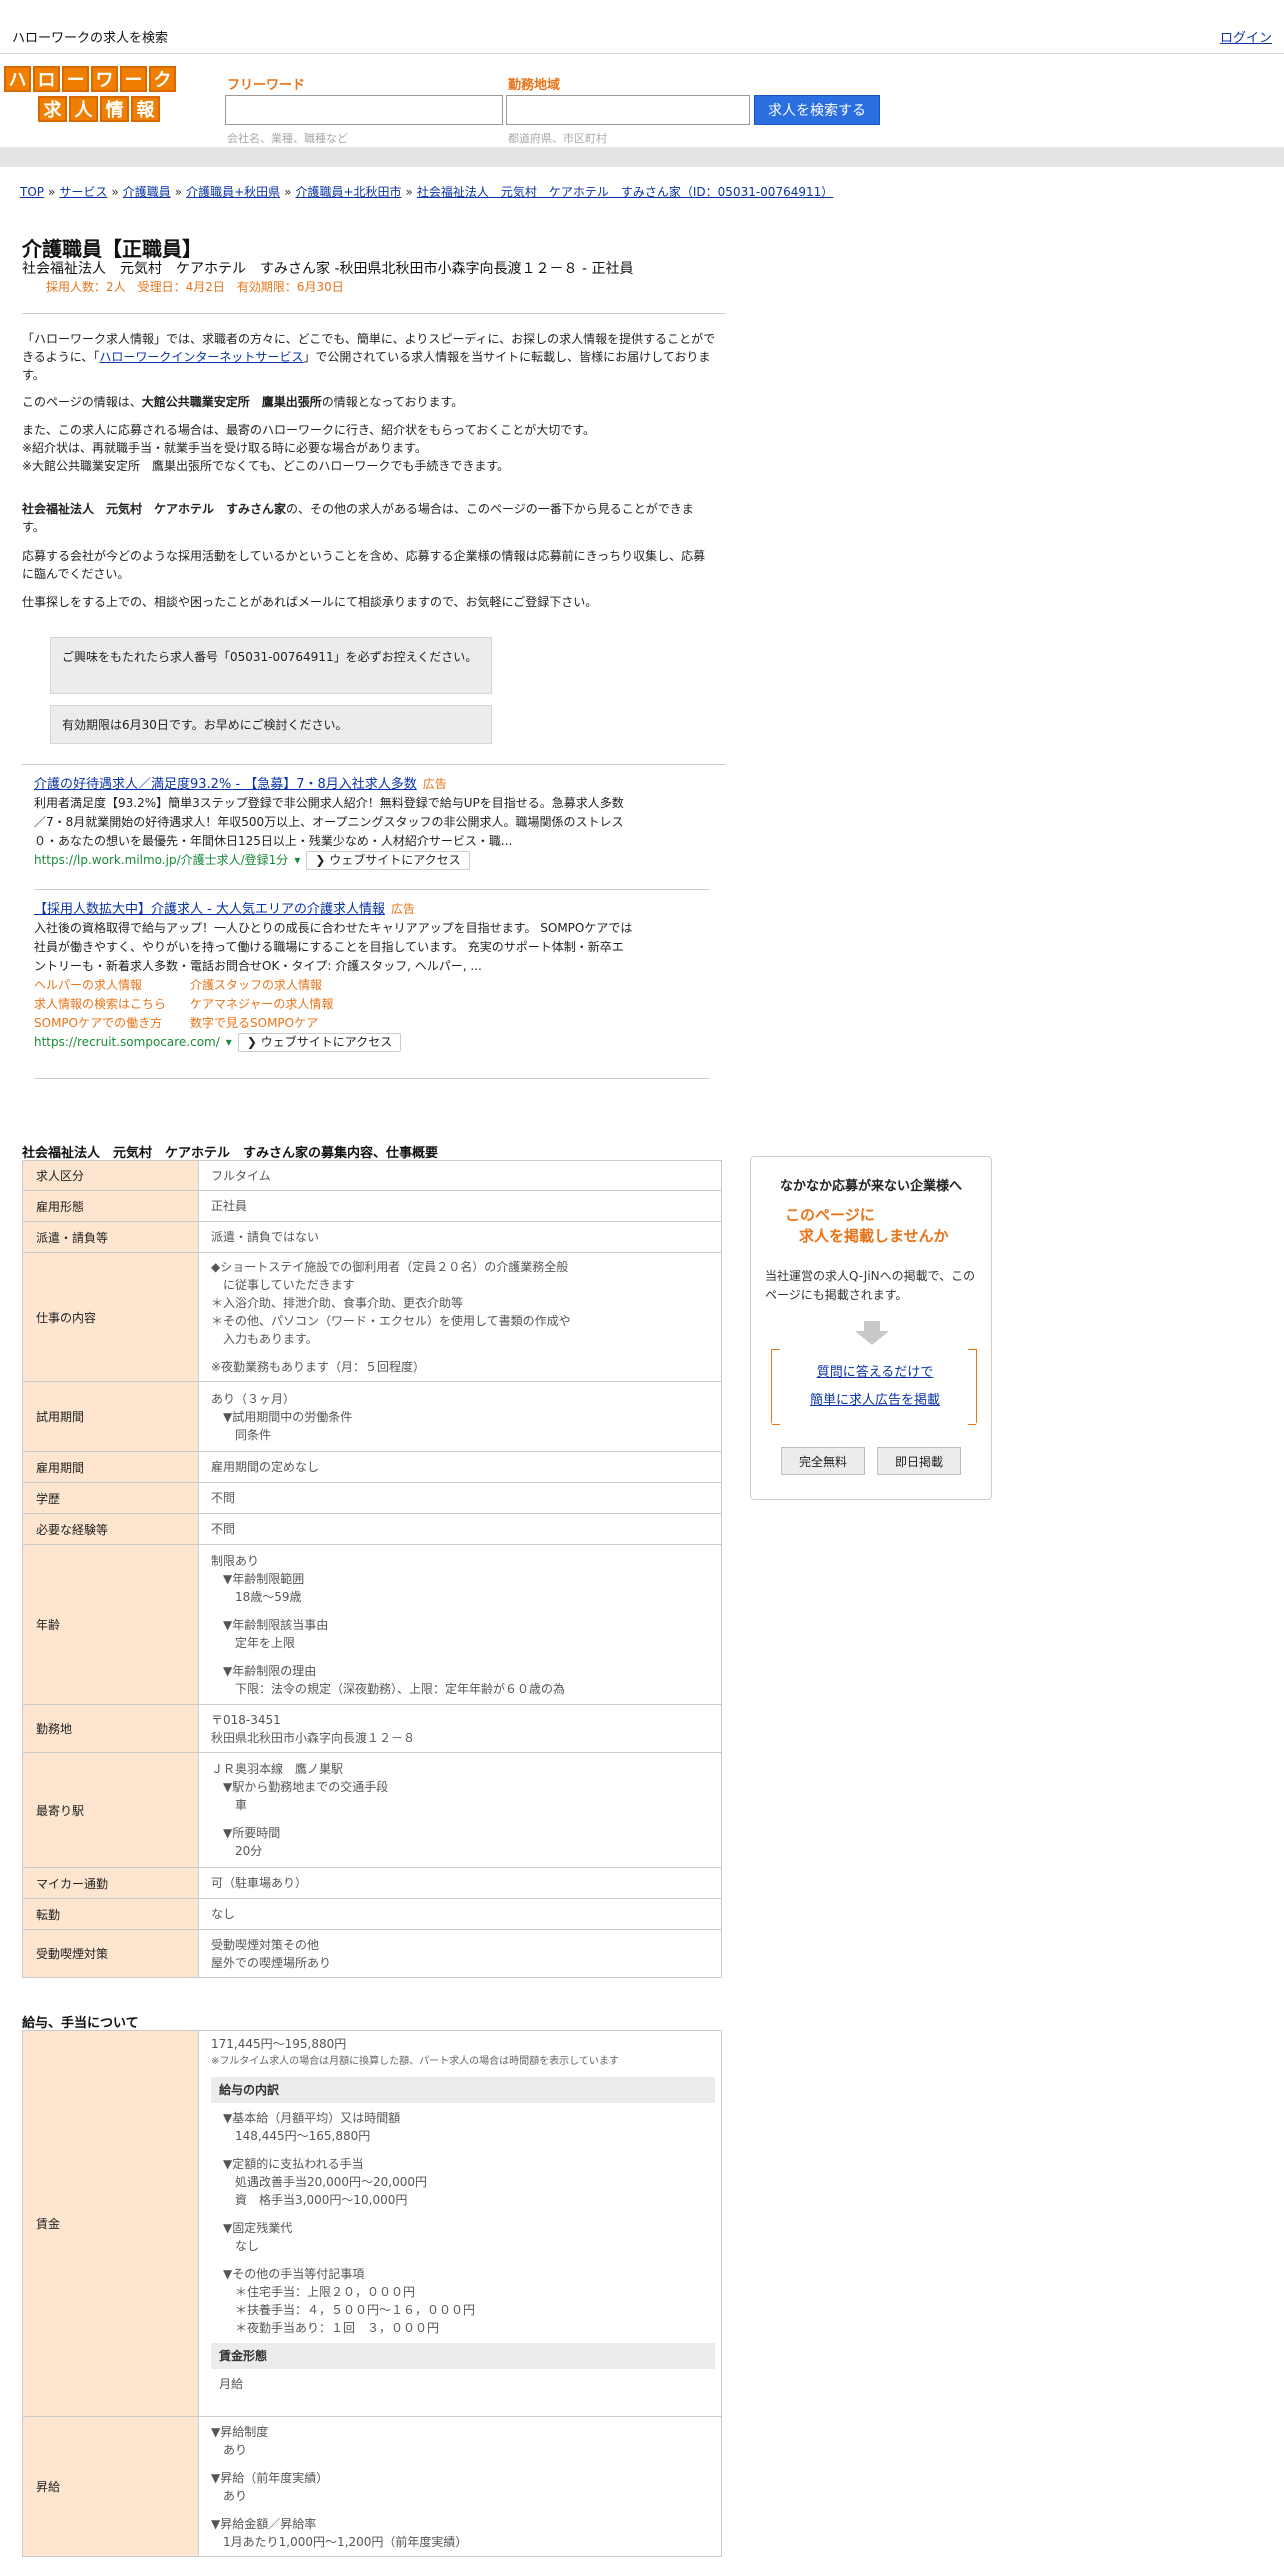 Image resolution: width=1284 pixels, height=2568 pixels. What do you see at coordinates (823, 1461) in the screenshot?
I see `free-button: 完全無料` at bounding box center [823, 1461].